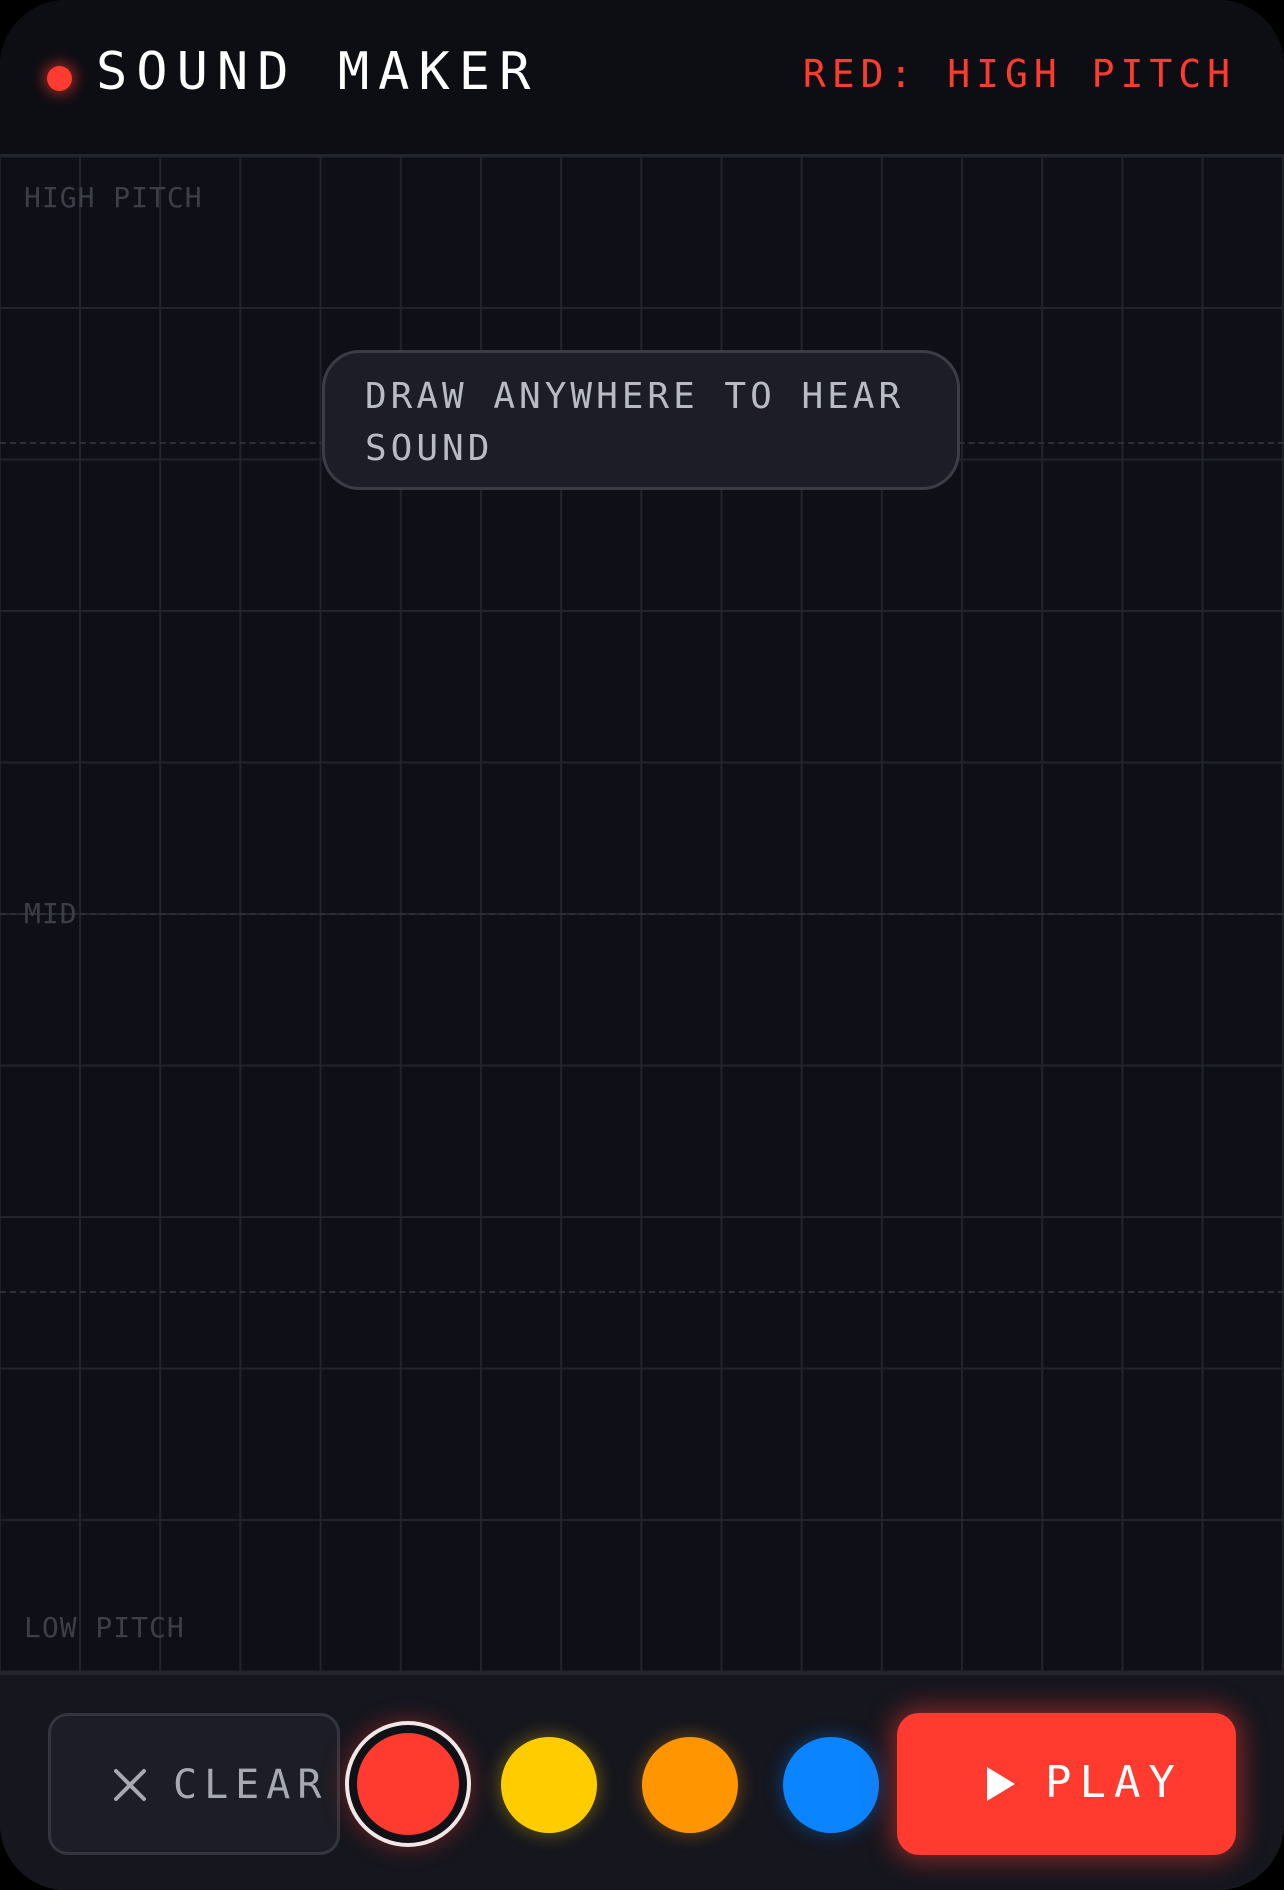  I want to click on color-swatch-yellow, so click(549, 1785).